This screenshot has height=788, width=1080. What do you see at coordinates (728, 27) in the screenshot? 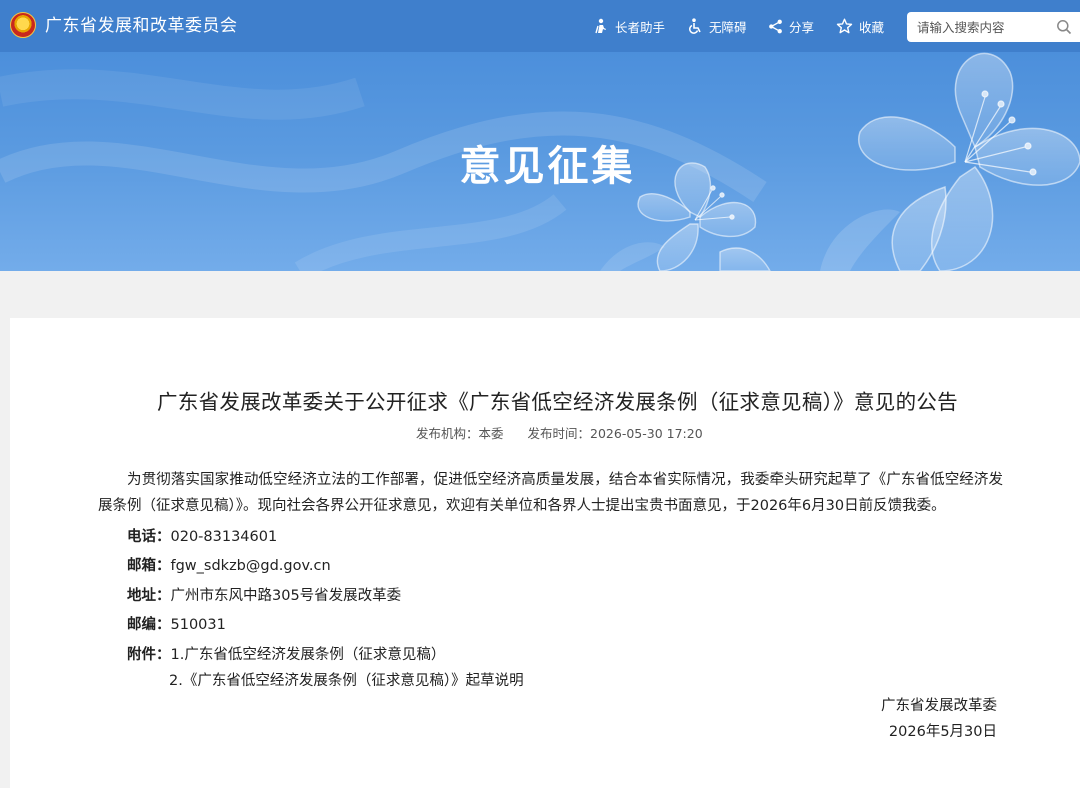
I see `accessibility-label: 无障碍` at bounding box center [728, 27].